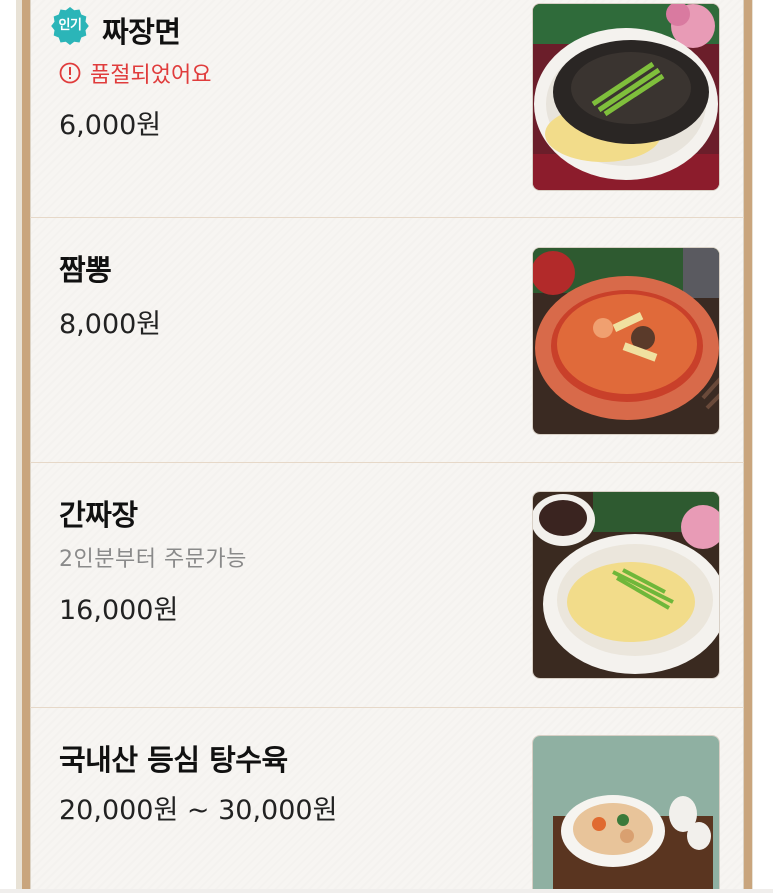 The height and width of the screenshot is (893, 773). What do you see at coordinates (141, 32) in the screenshot?
I see `item-name: 짜장면` at bounding box center [141, 32].